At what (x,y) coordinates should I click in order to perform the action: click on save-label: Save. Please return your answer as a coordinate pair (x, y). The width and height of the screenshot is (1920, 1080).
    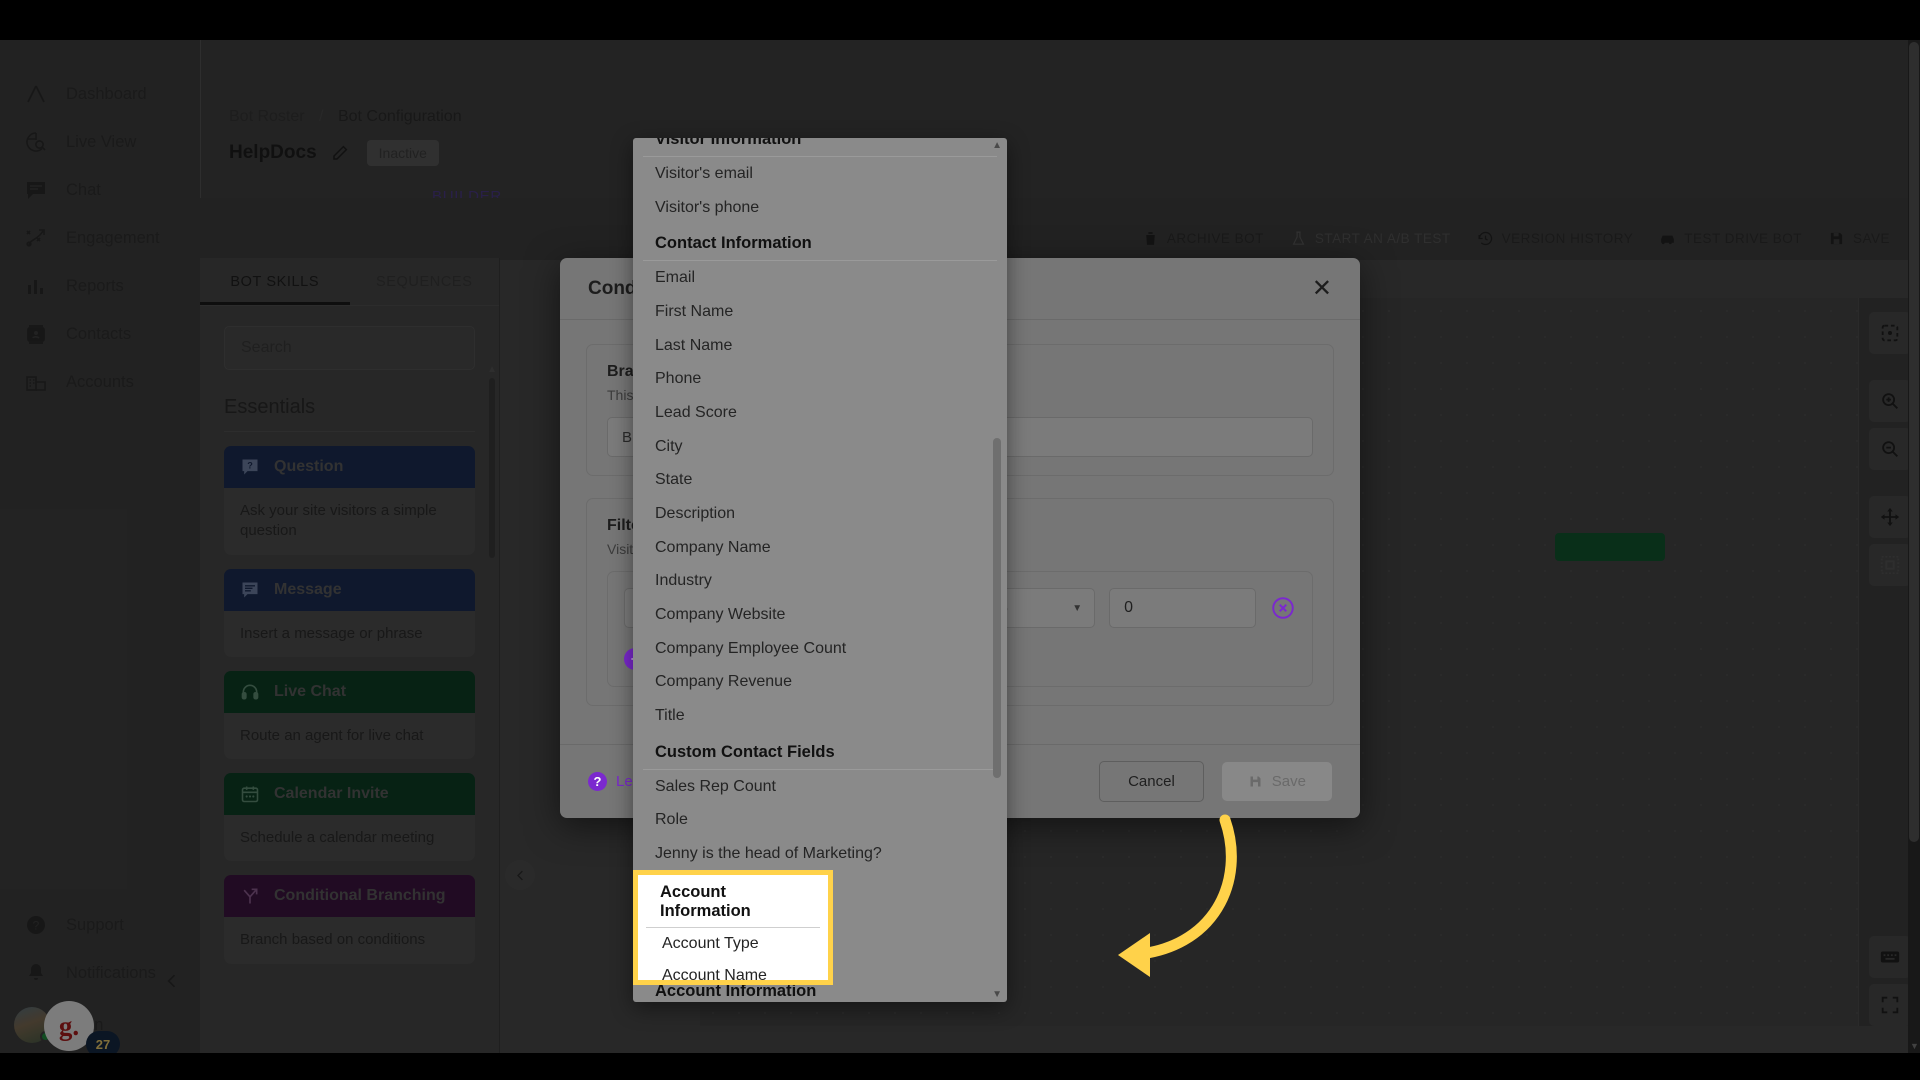
    Looking at the image, I should click on (1288, 781).